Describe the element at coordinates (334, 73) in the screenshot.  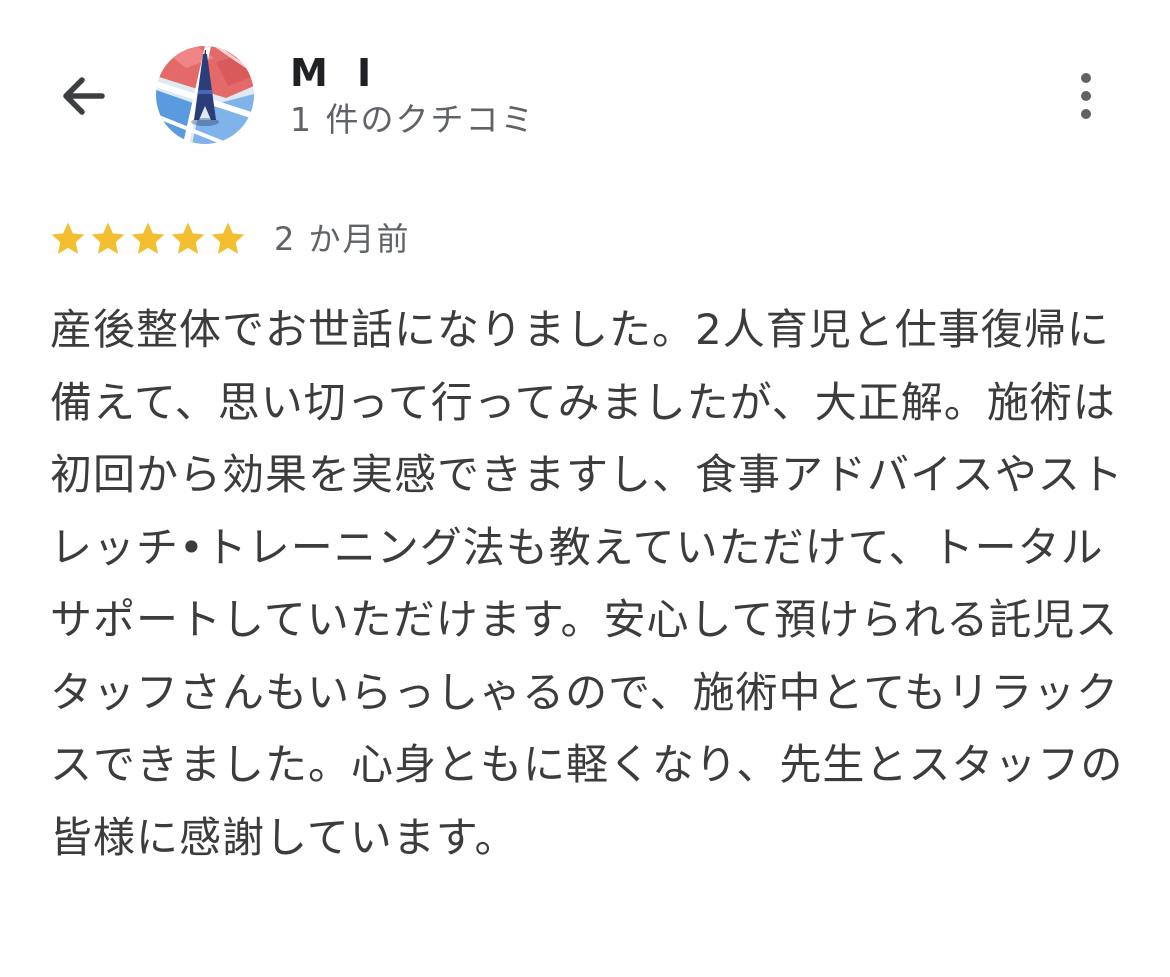
I see `reviewer-name: M I` at that location.